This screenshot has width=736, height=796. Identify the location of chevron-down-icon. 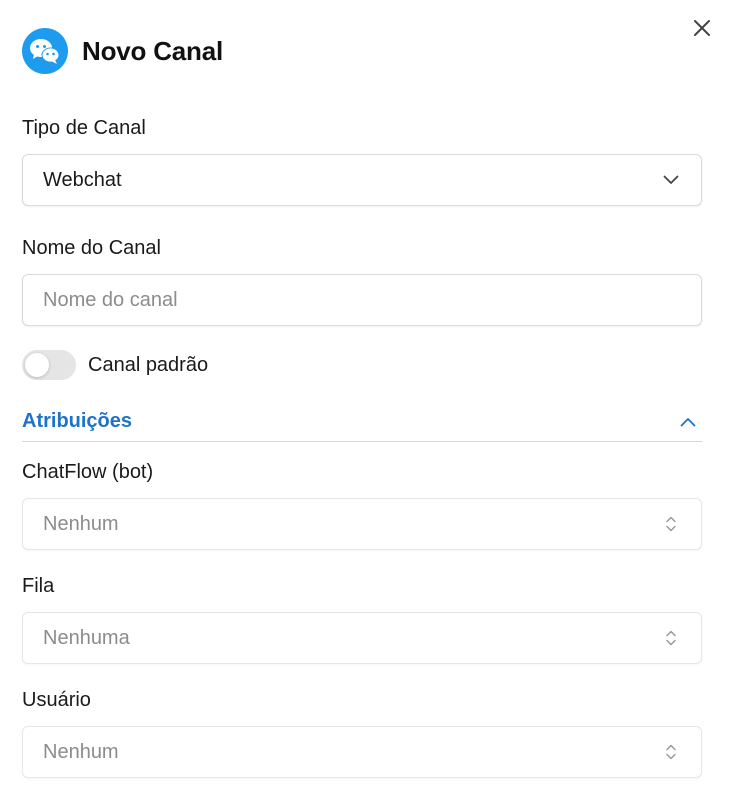
(671, 180).